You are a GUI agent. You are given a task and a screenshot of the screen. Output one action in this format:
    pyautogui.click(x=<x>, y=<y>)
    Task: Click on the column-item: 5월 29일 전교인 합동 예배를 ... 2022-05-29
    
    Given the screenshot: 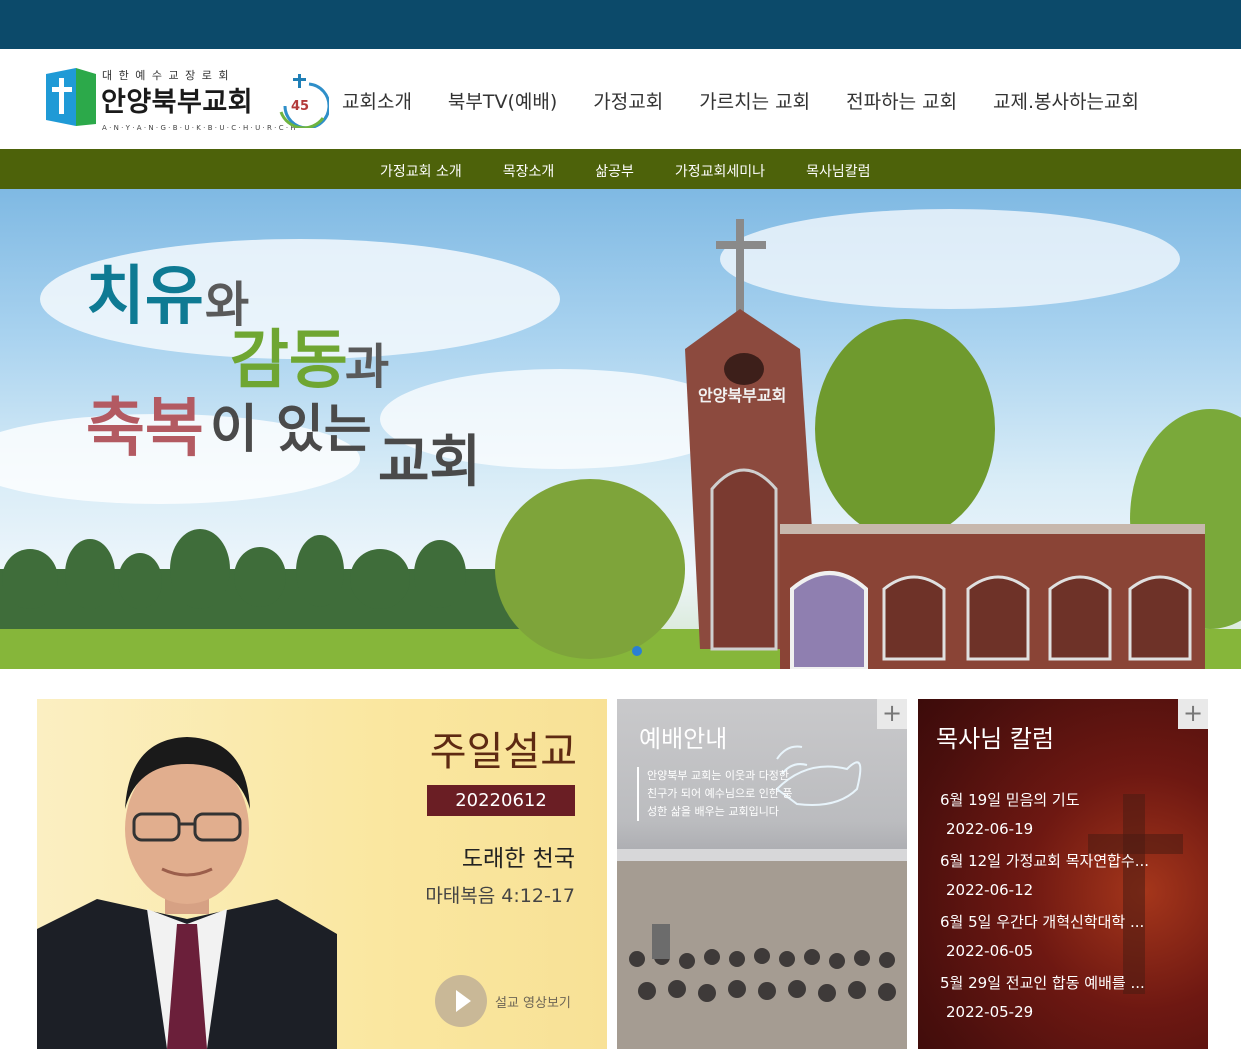 What is the action you would take?
    pyautogui.click(x=1062, y=997)
    